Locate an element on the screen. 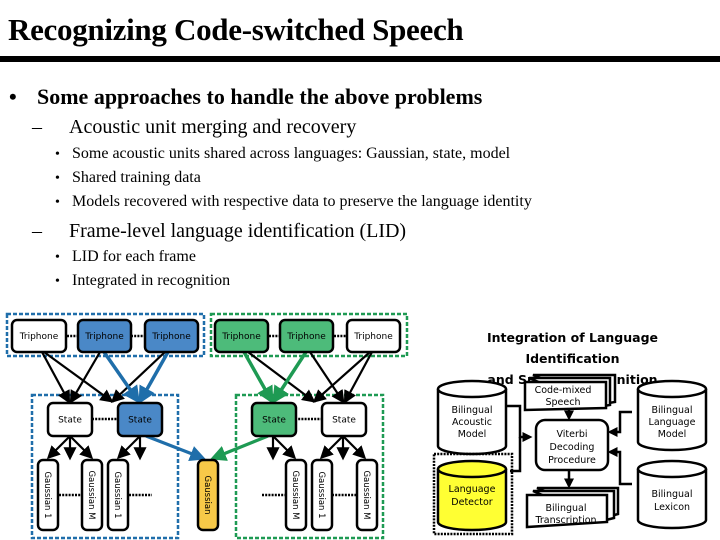 The image size is (720, 540). bullet-text: Shared training data is located at coordinates (136, 177).